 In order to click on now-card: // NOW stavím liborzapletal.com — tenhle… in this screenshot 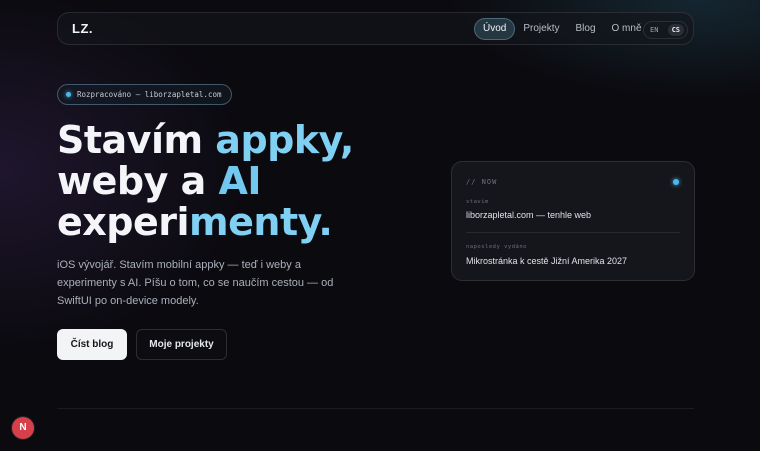, I will do `click(573, 221)`.